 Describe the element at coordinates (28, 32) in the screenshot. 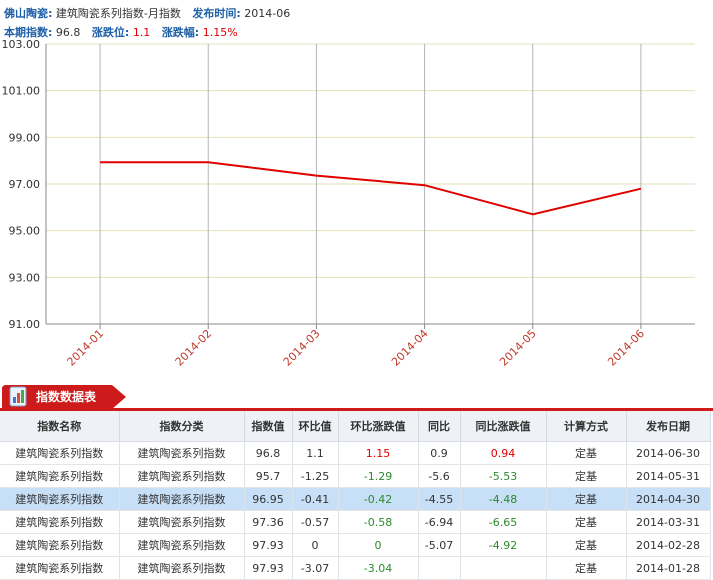

I see `current-index-label: 本期指数:` at that location.